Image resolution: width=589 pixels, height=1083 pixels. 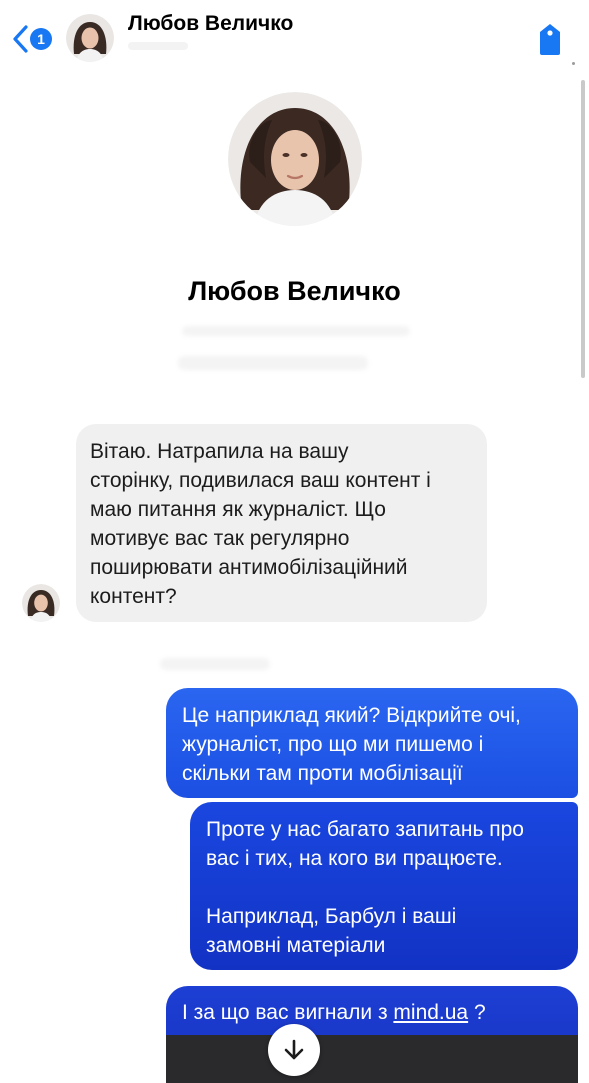 What do you see at coordinates (215, 664) in the screenshot?
I see `timestamp-blurred` at bounding box center [215, 664].